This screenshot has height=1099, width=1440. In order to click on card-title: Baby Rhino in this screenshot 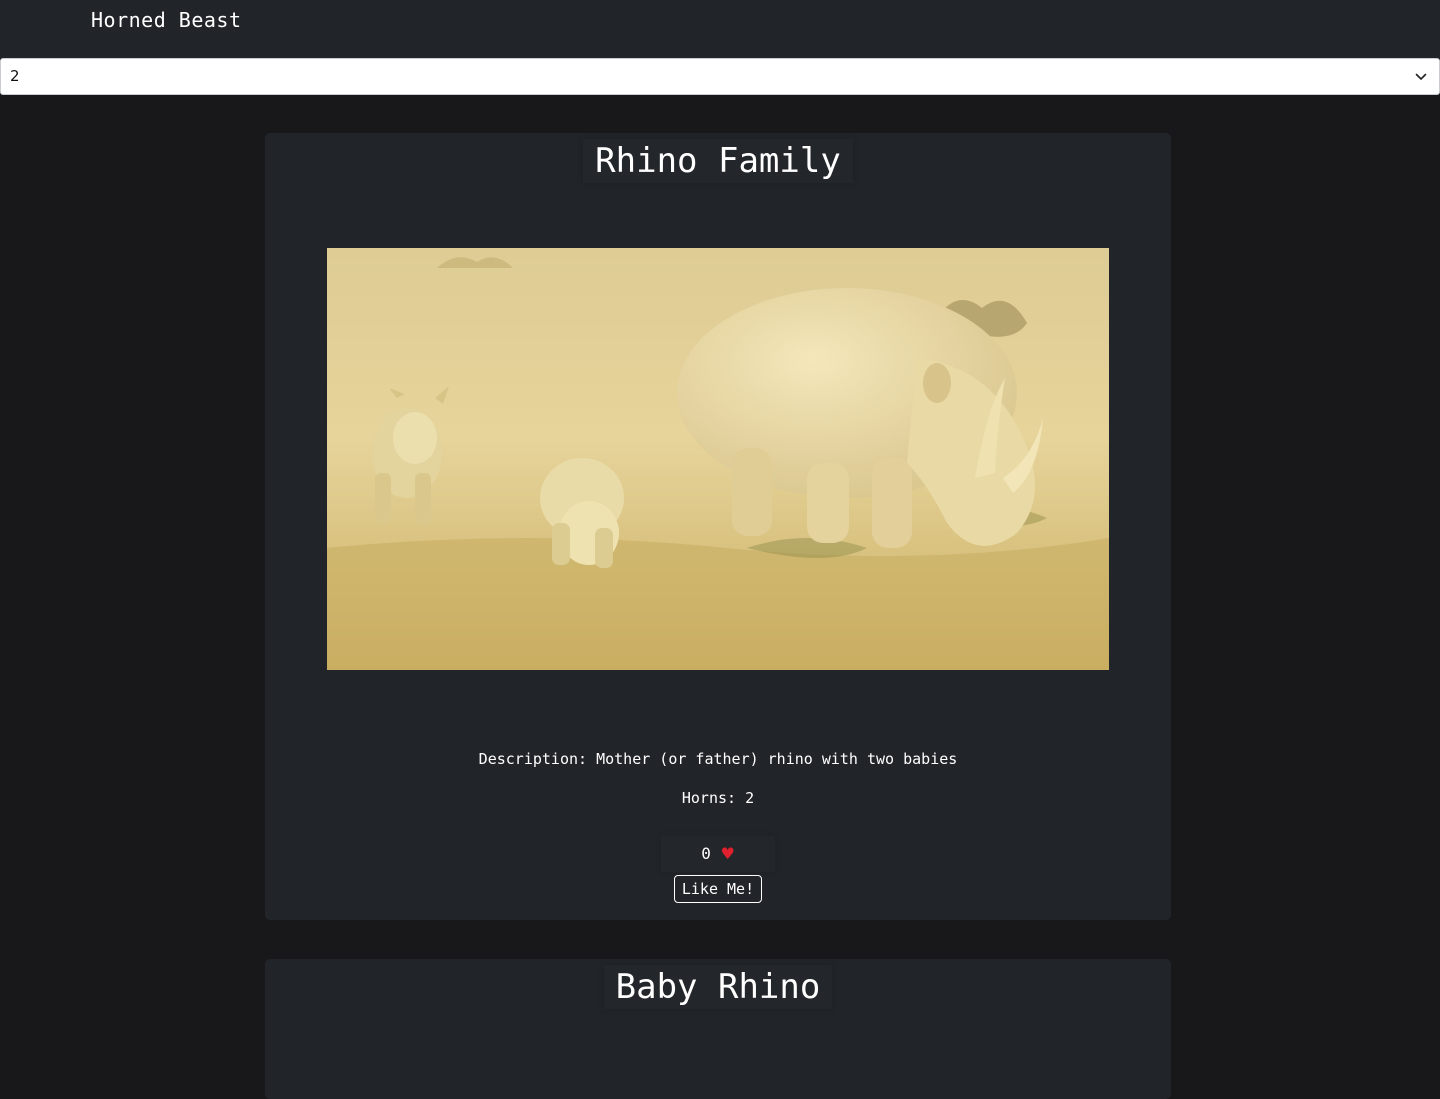, I will do `click(718, 987)`.